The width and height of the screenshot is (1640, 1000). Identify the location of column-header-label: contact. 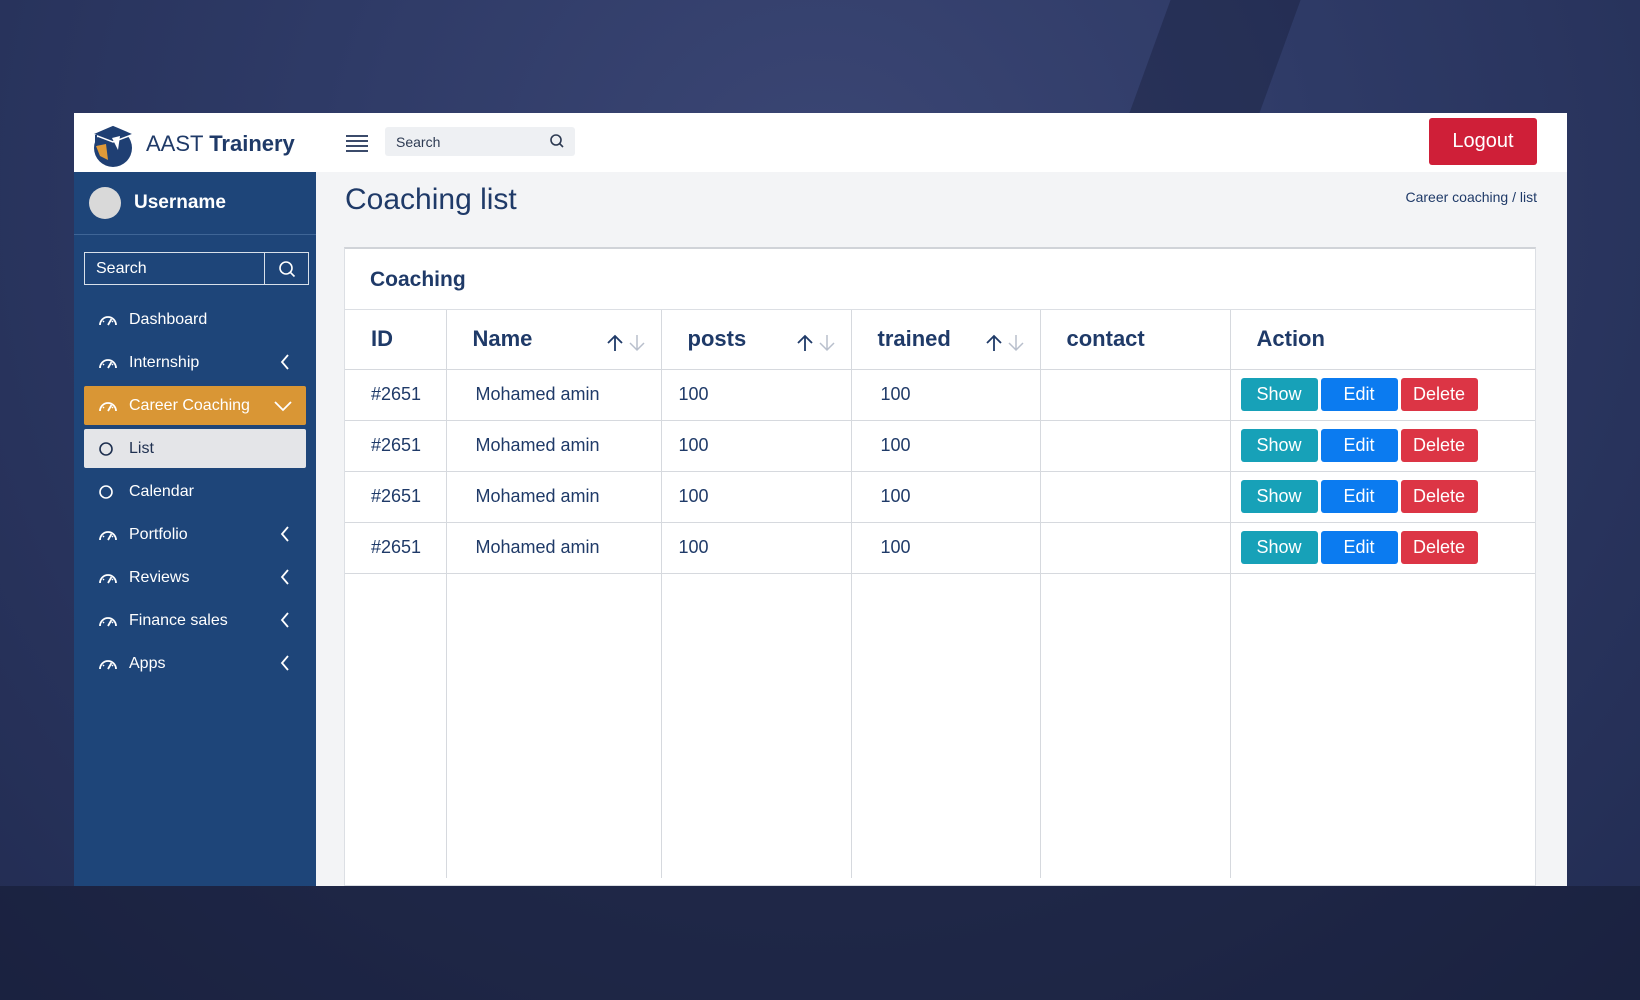
(1105, 339).